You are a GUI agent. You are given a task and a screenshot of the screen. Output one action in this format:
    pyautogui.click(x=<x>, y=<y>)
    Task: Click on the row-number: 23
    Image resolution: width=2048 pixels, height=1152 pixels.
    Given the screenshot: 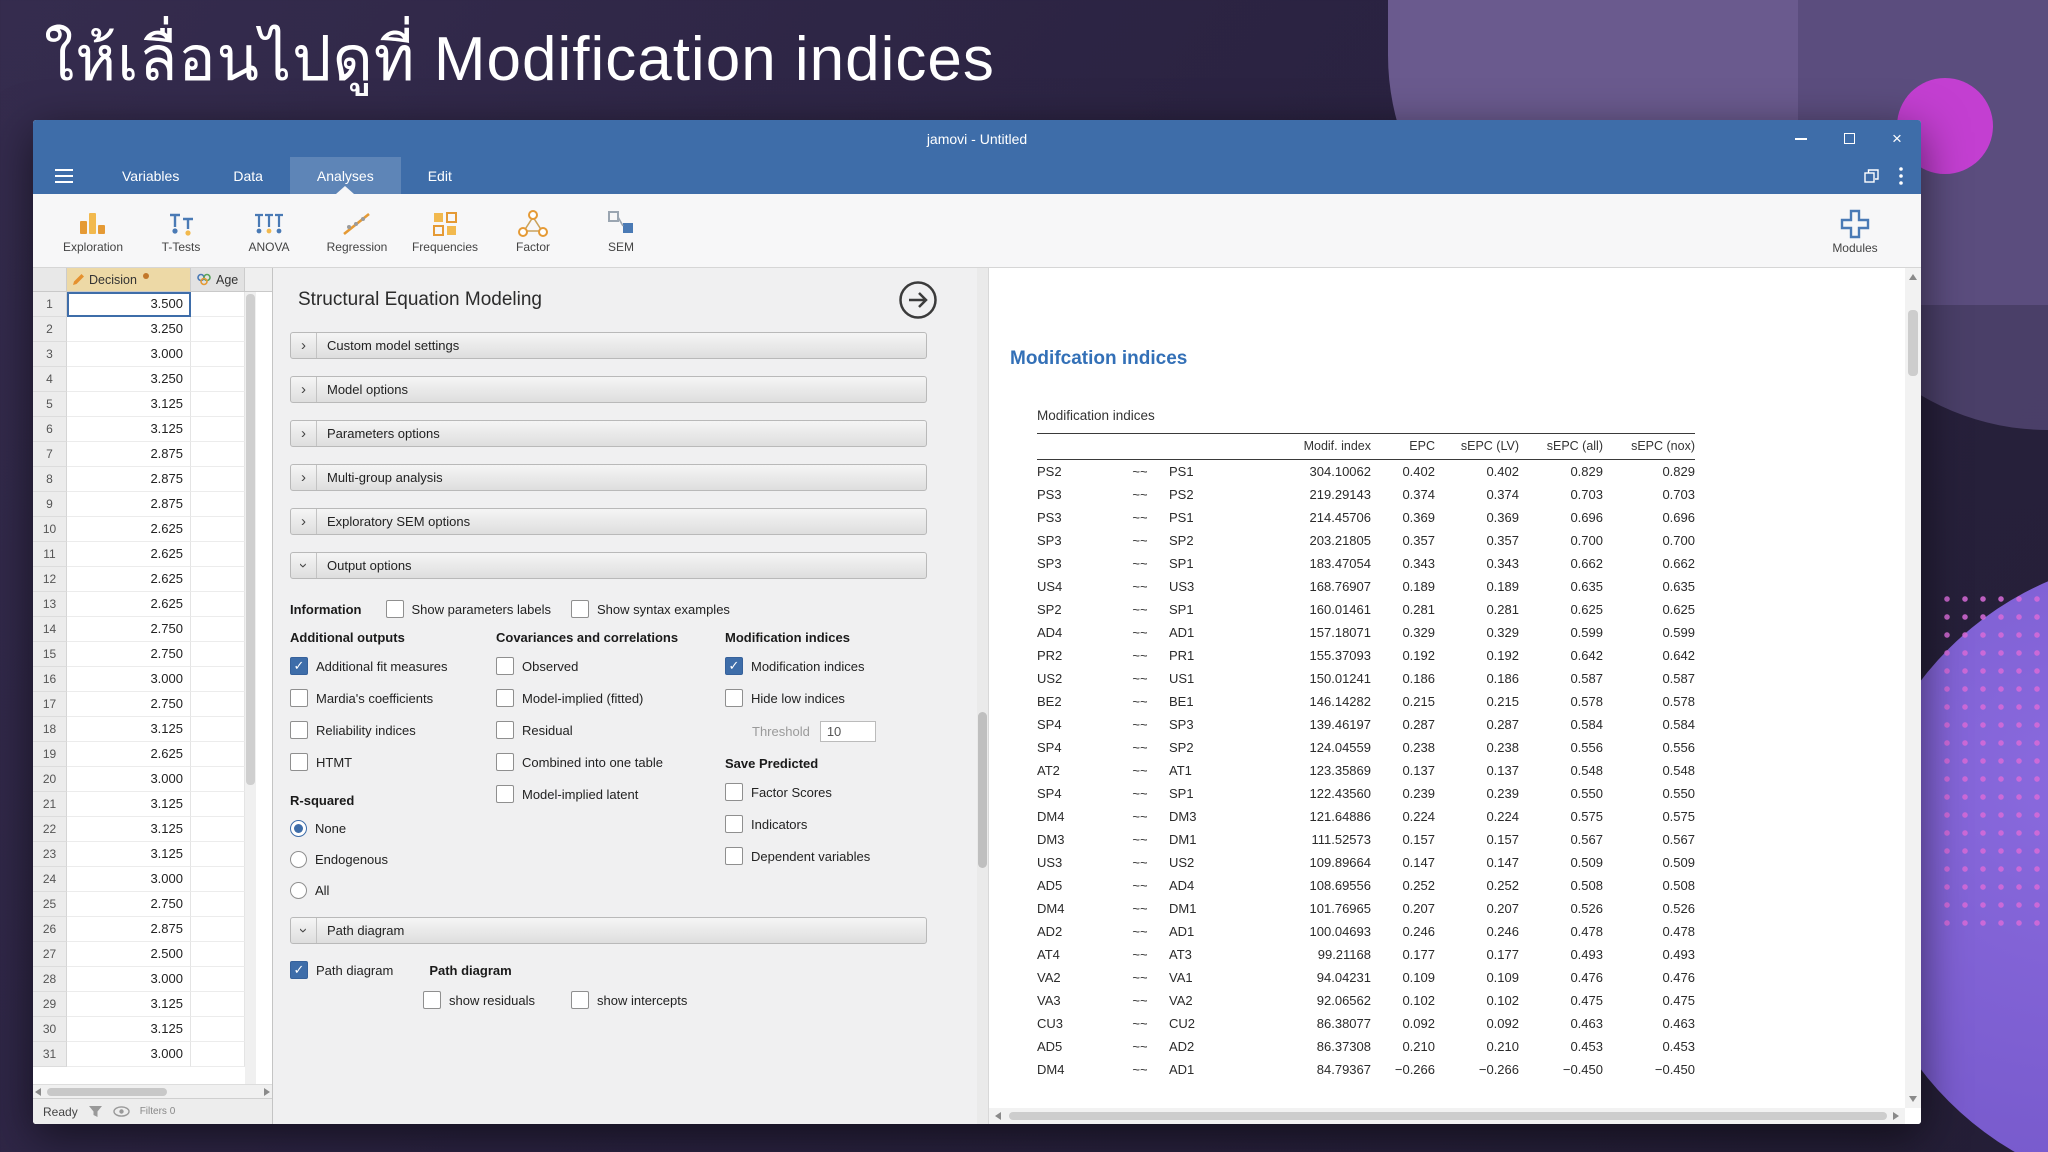 What is the action you would take?
    pyautogui.click(x=50, y=854)
    